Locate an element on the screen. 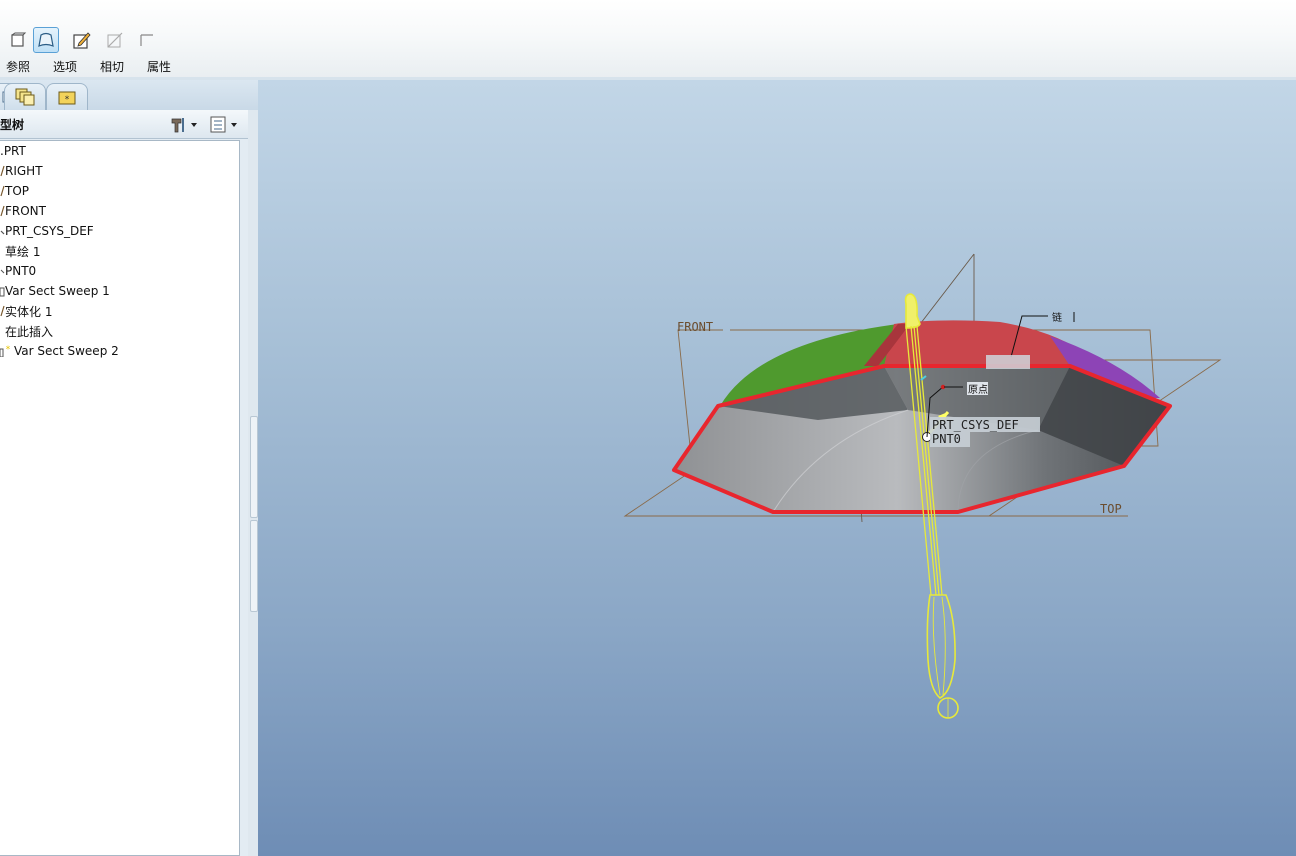 The width and height of the screenshot is (1296, 856). tree-settings-button is located at coordinates (184, 124).